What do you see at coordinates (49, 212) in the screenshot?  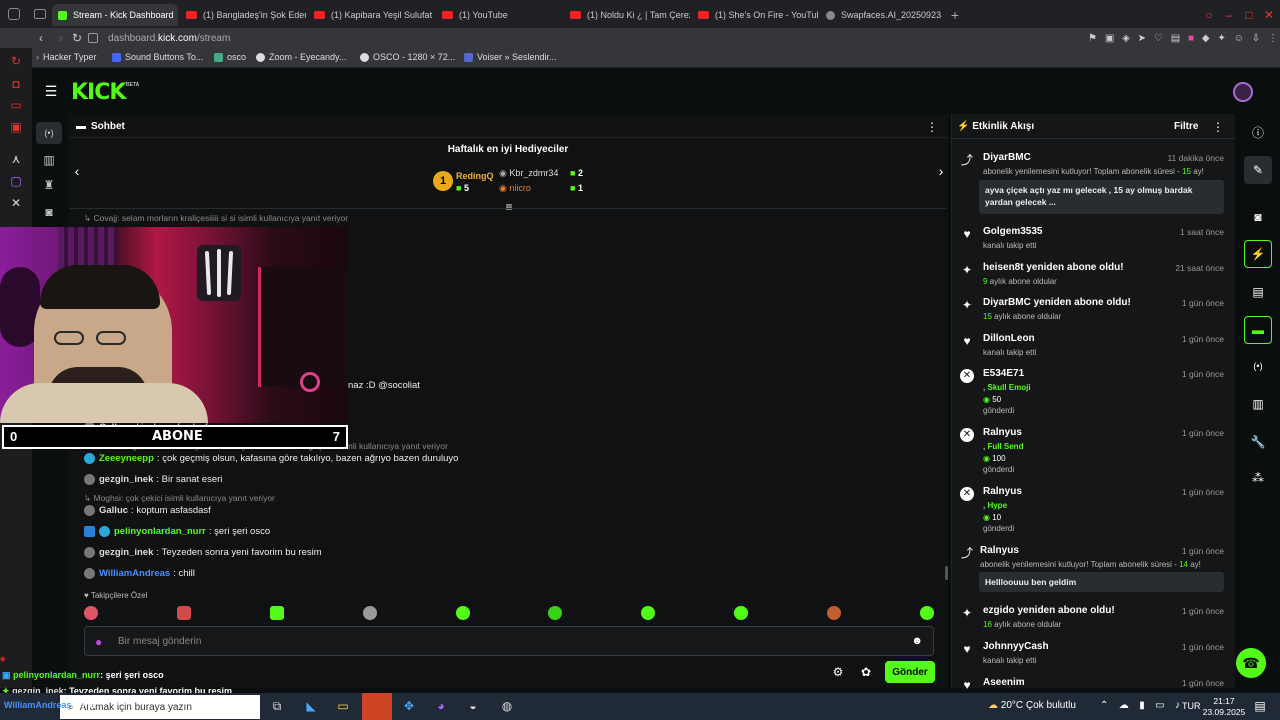 I see `camera-icon: ◙` at bounding box center [49, 212].